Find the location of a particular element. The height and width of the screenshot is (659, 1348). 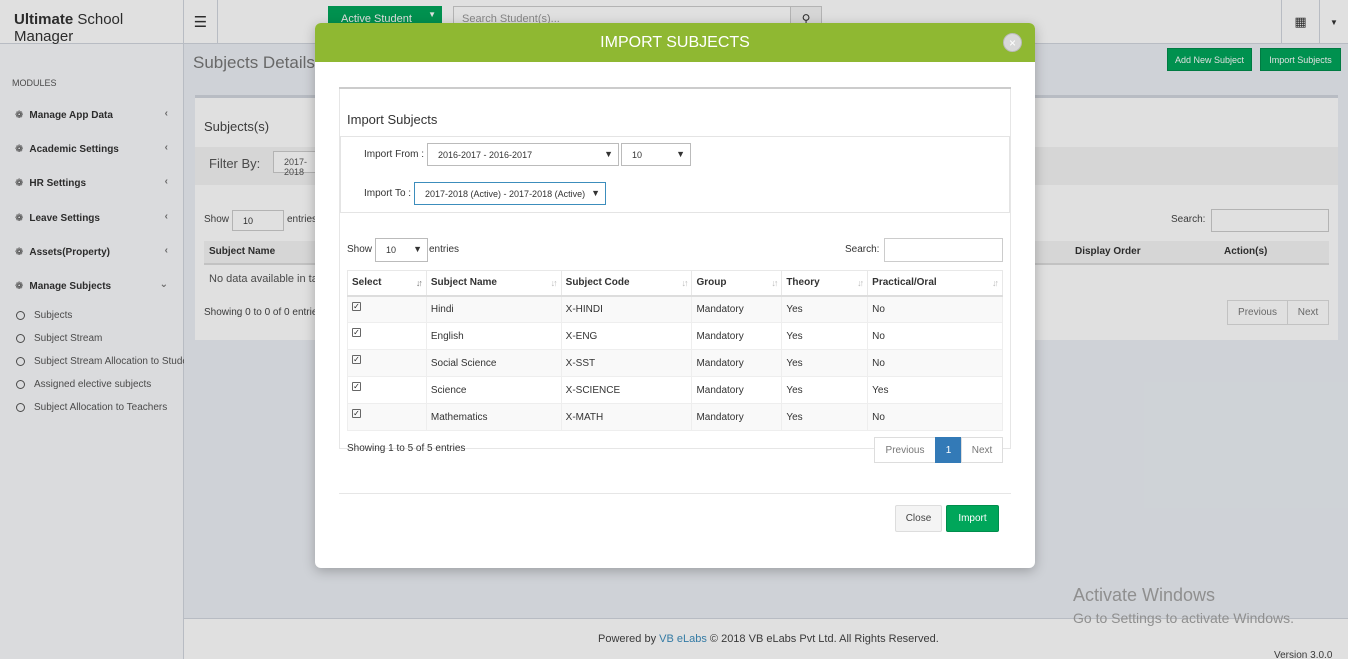

table-row: ✓ Mathematics X-MATH Mandatory Yes No is located at coordinates (675, 417).